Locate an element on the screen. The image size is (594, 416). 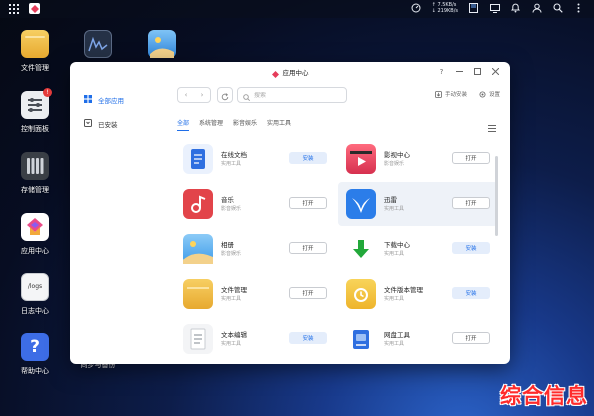
app-name: 音乐 is located at coordinates (227, 200).